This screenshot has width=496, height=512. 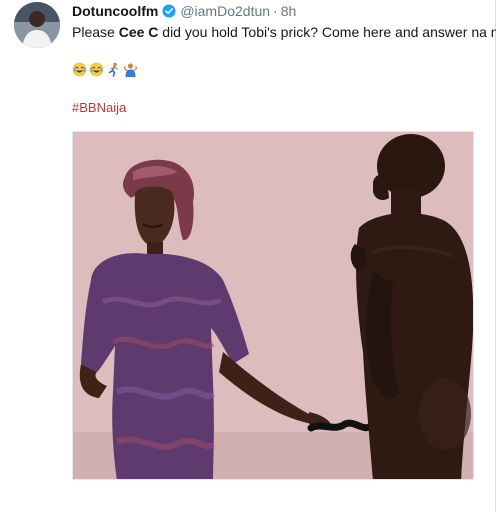 I want to click on emoji-row, so click(x=105, y=69).